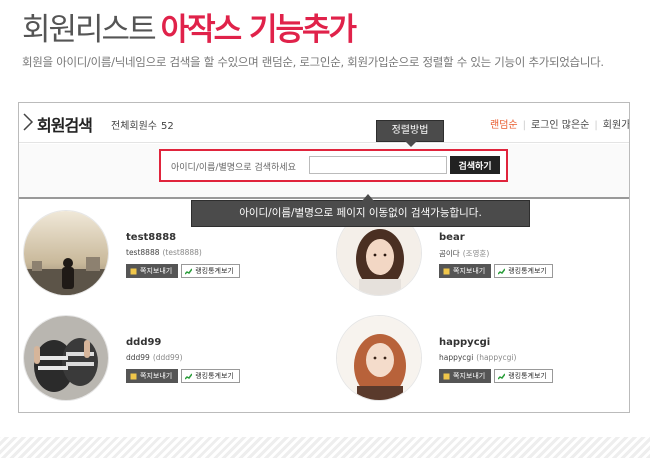 The image size is (650, 458). I want to click on sort-method-tooltip: 정렬방법, so click(410, 133).